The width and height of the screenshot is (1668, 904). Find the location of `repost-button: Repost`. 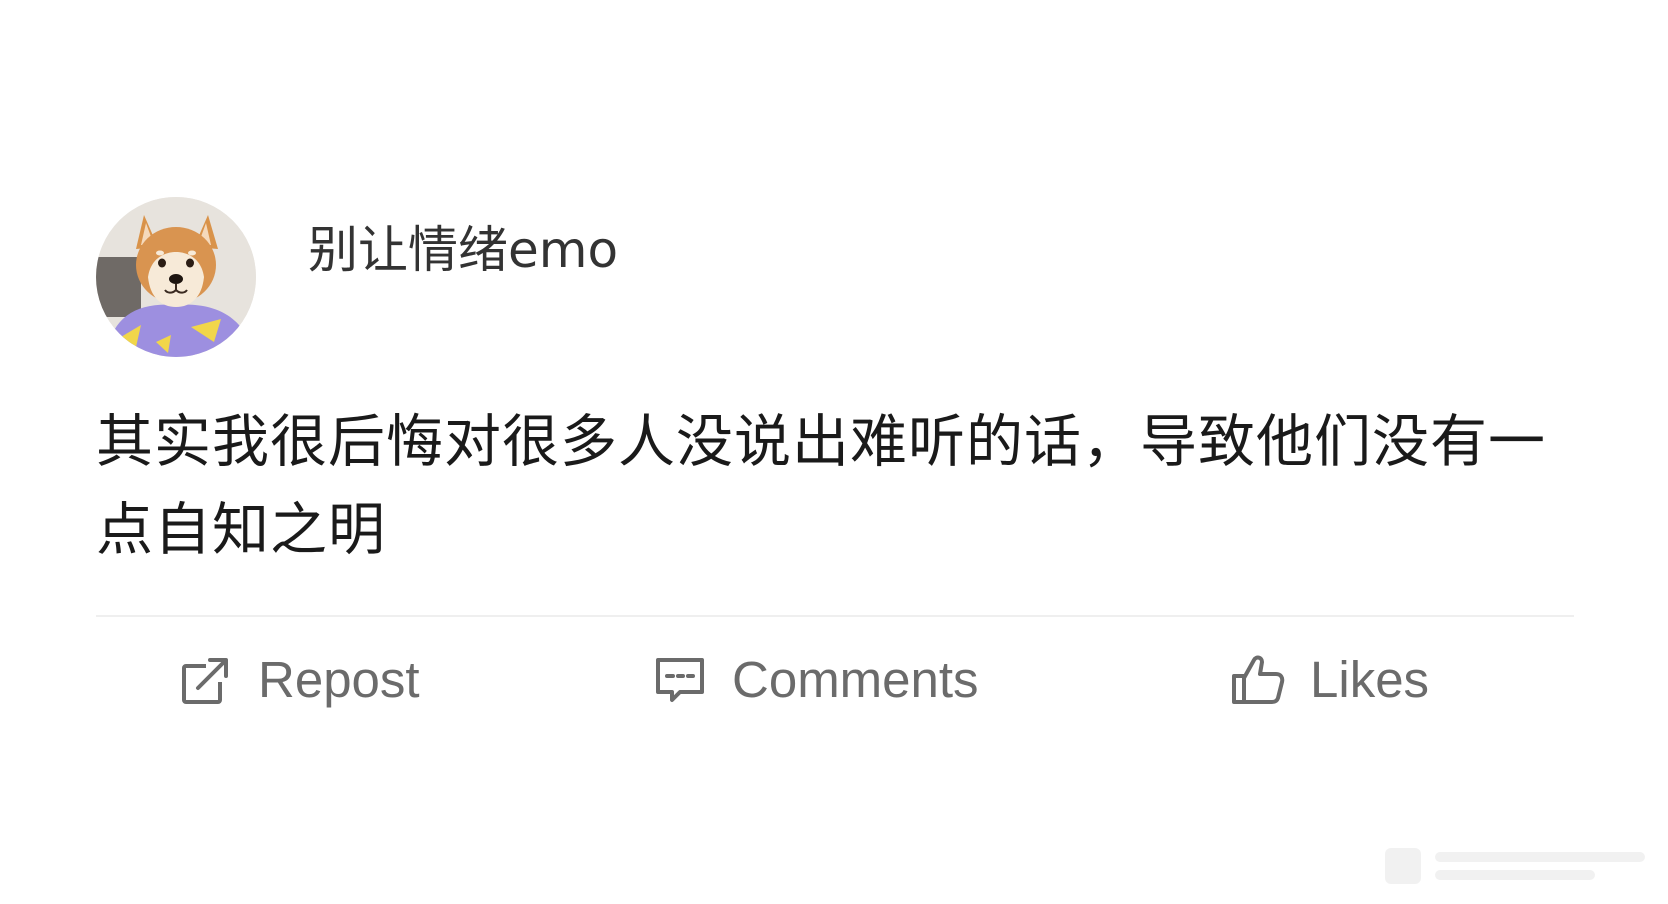

repost-button: Repost is located at coordinates (299, 680).